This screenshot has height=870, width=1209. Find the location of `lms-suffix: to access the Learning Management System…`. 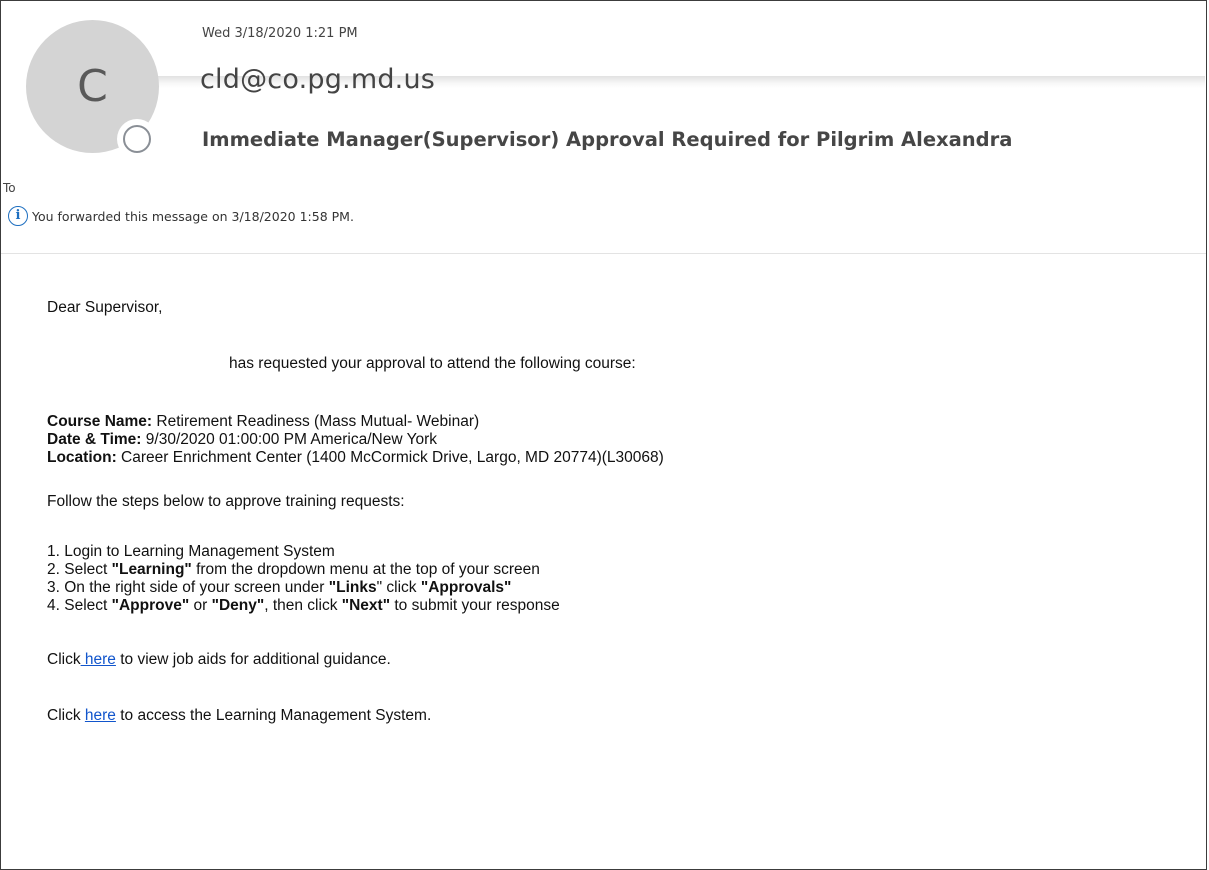

lms-suffix: to access the Learning Management System… is located at coordinates (273, 715).